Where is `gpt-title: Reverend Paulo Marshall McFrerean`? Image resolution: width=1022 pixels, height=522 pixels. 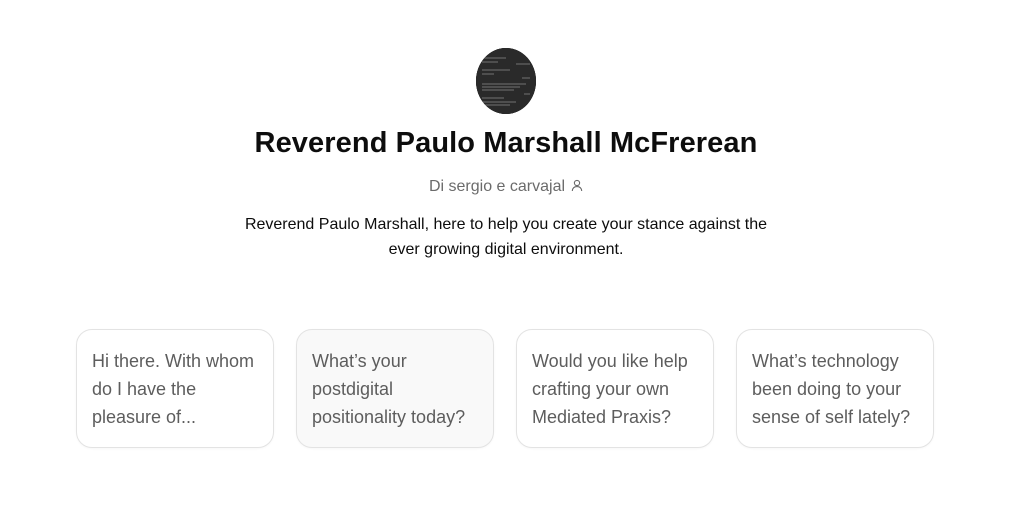
gpt-title: Reverend Paulo Marshall McFrerean is located at coordinates (506, 143).